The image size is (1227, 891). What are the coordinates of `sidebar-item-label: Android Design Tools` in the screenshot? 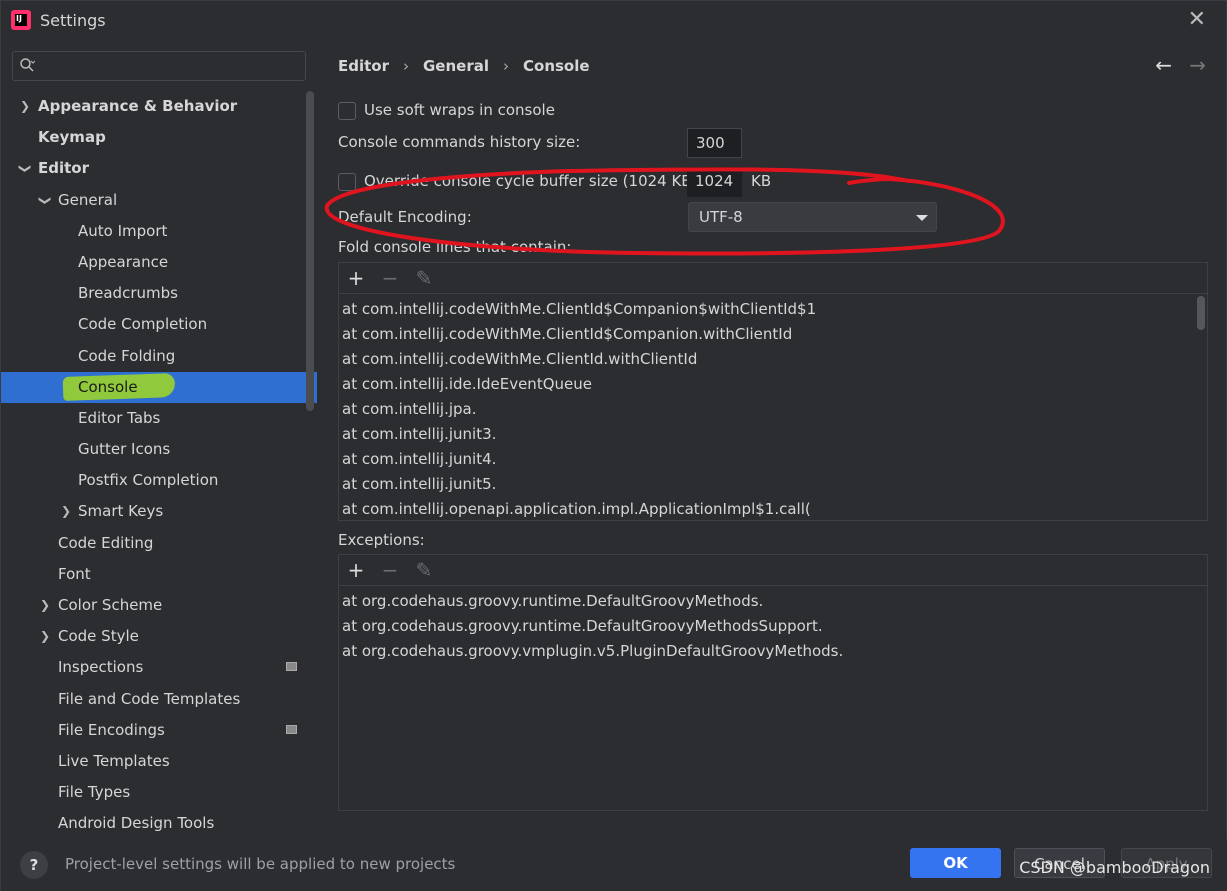 It's located at (136, 823).